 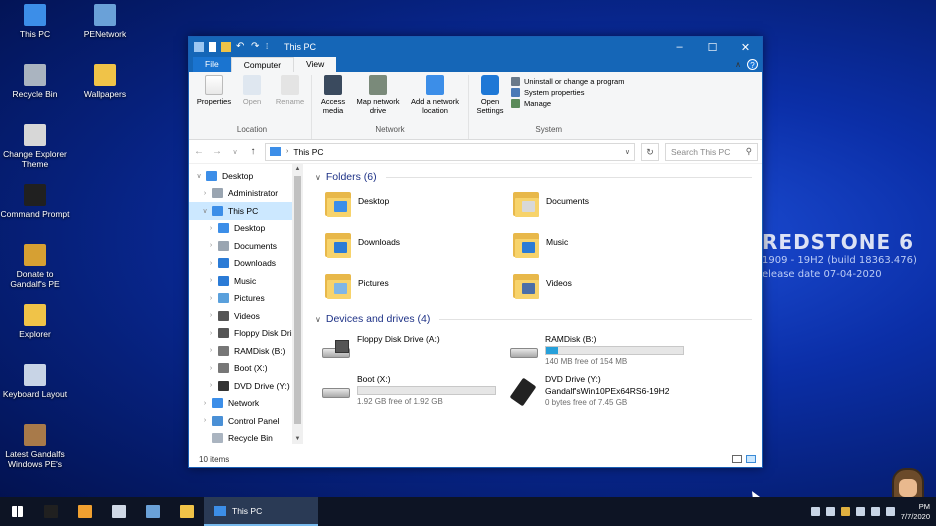 I want to click on close-button: ✕, so click(x=745, y=47).